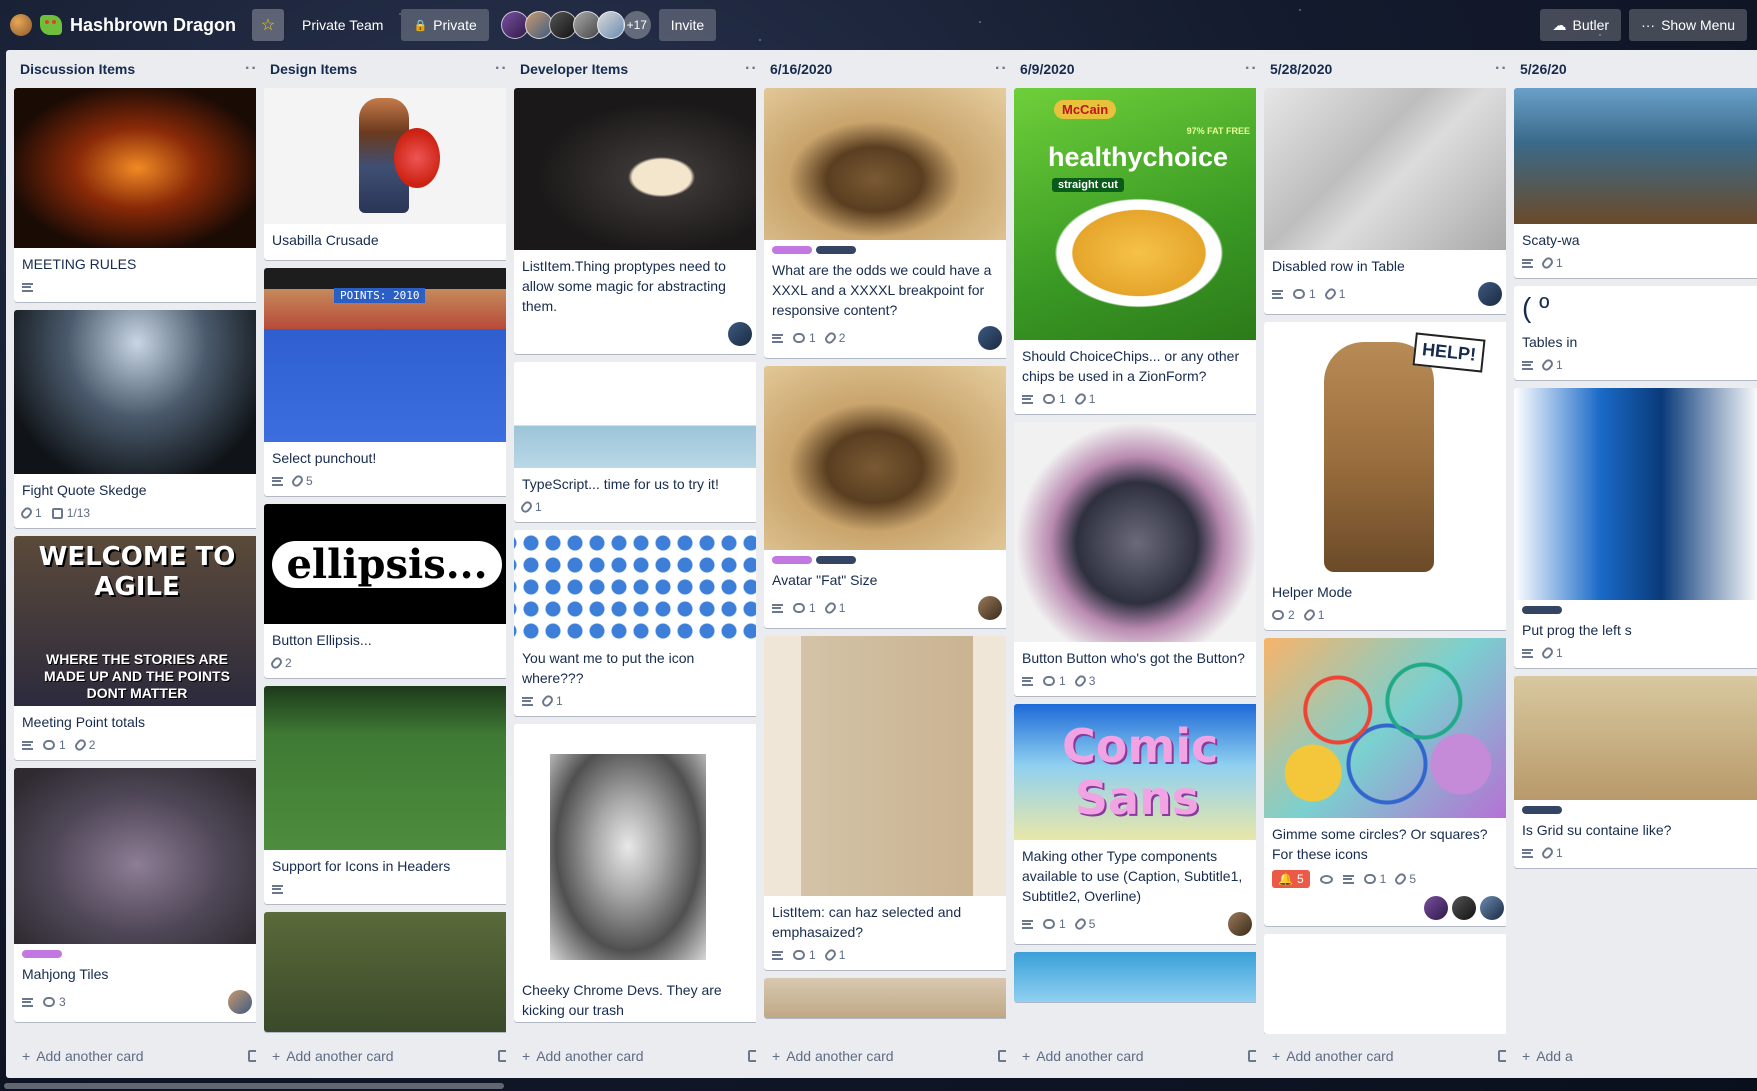  What do you see at coordinates (445, 25) in the screenshot?
I see `visibility-button: 🔒 Private` at bounding box center [445, 25].